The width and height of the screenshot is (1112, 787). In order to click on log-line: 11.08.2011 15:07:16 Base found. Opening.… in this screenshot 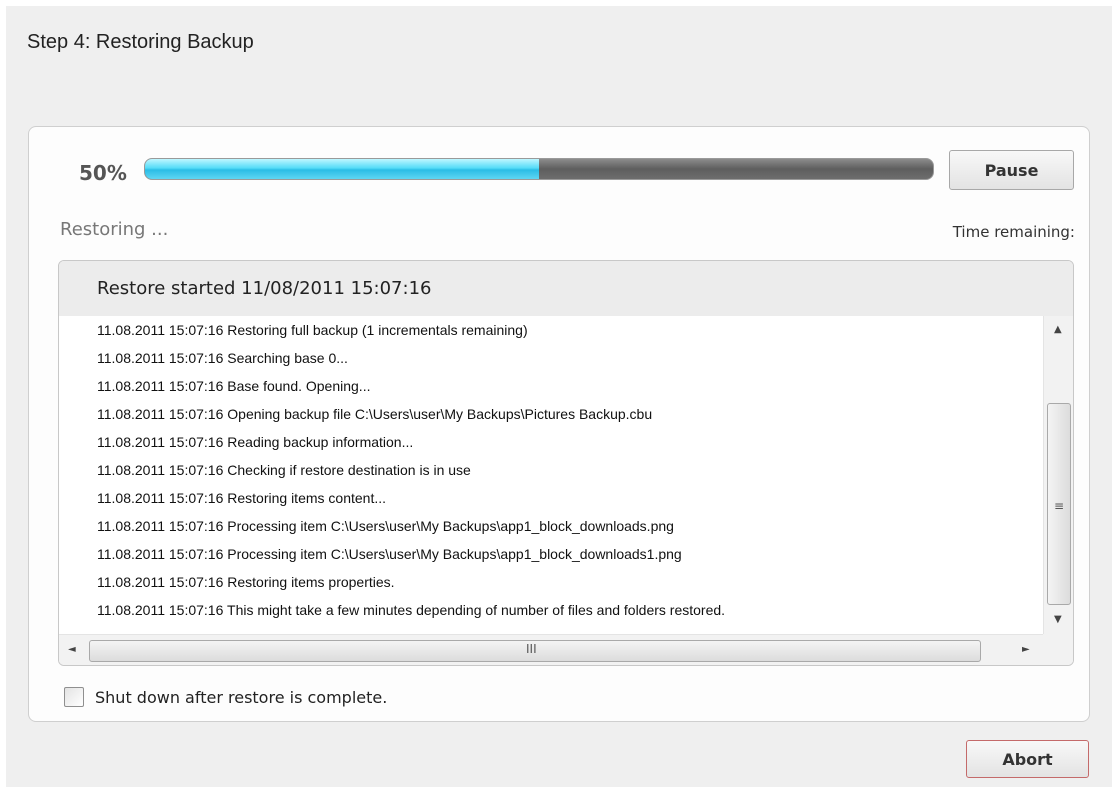, I will do `click(234, 386)`.